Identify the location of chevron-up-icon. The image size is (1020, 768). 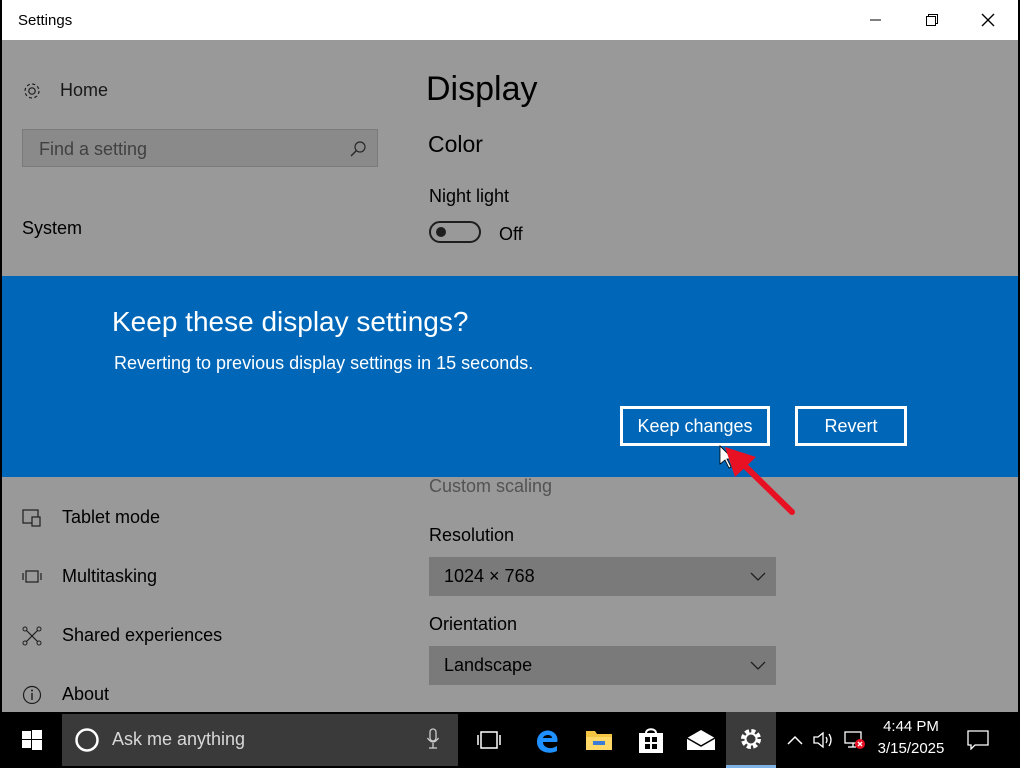
(795, 740).